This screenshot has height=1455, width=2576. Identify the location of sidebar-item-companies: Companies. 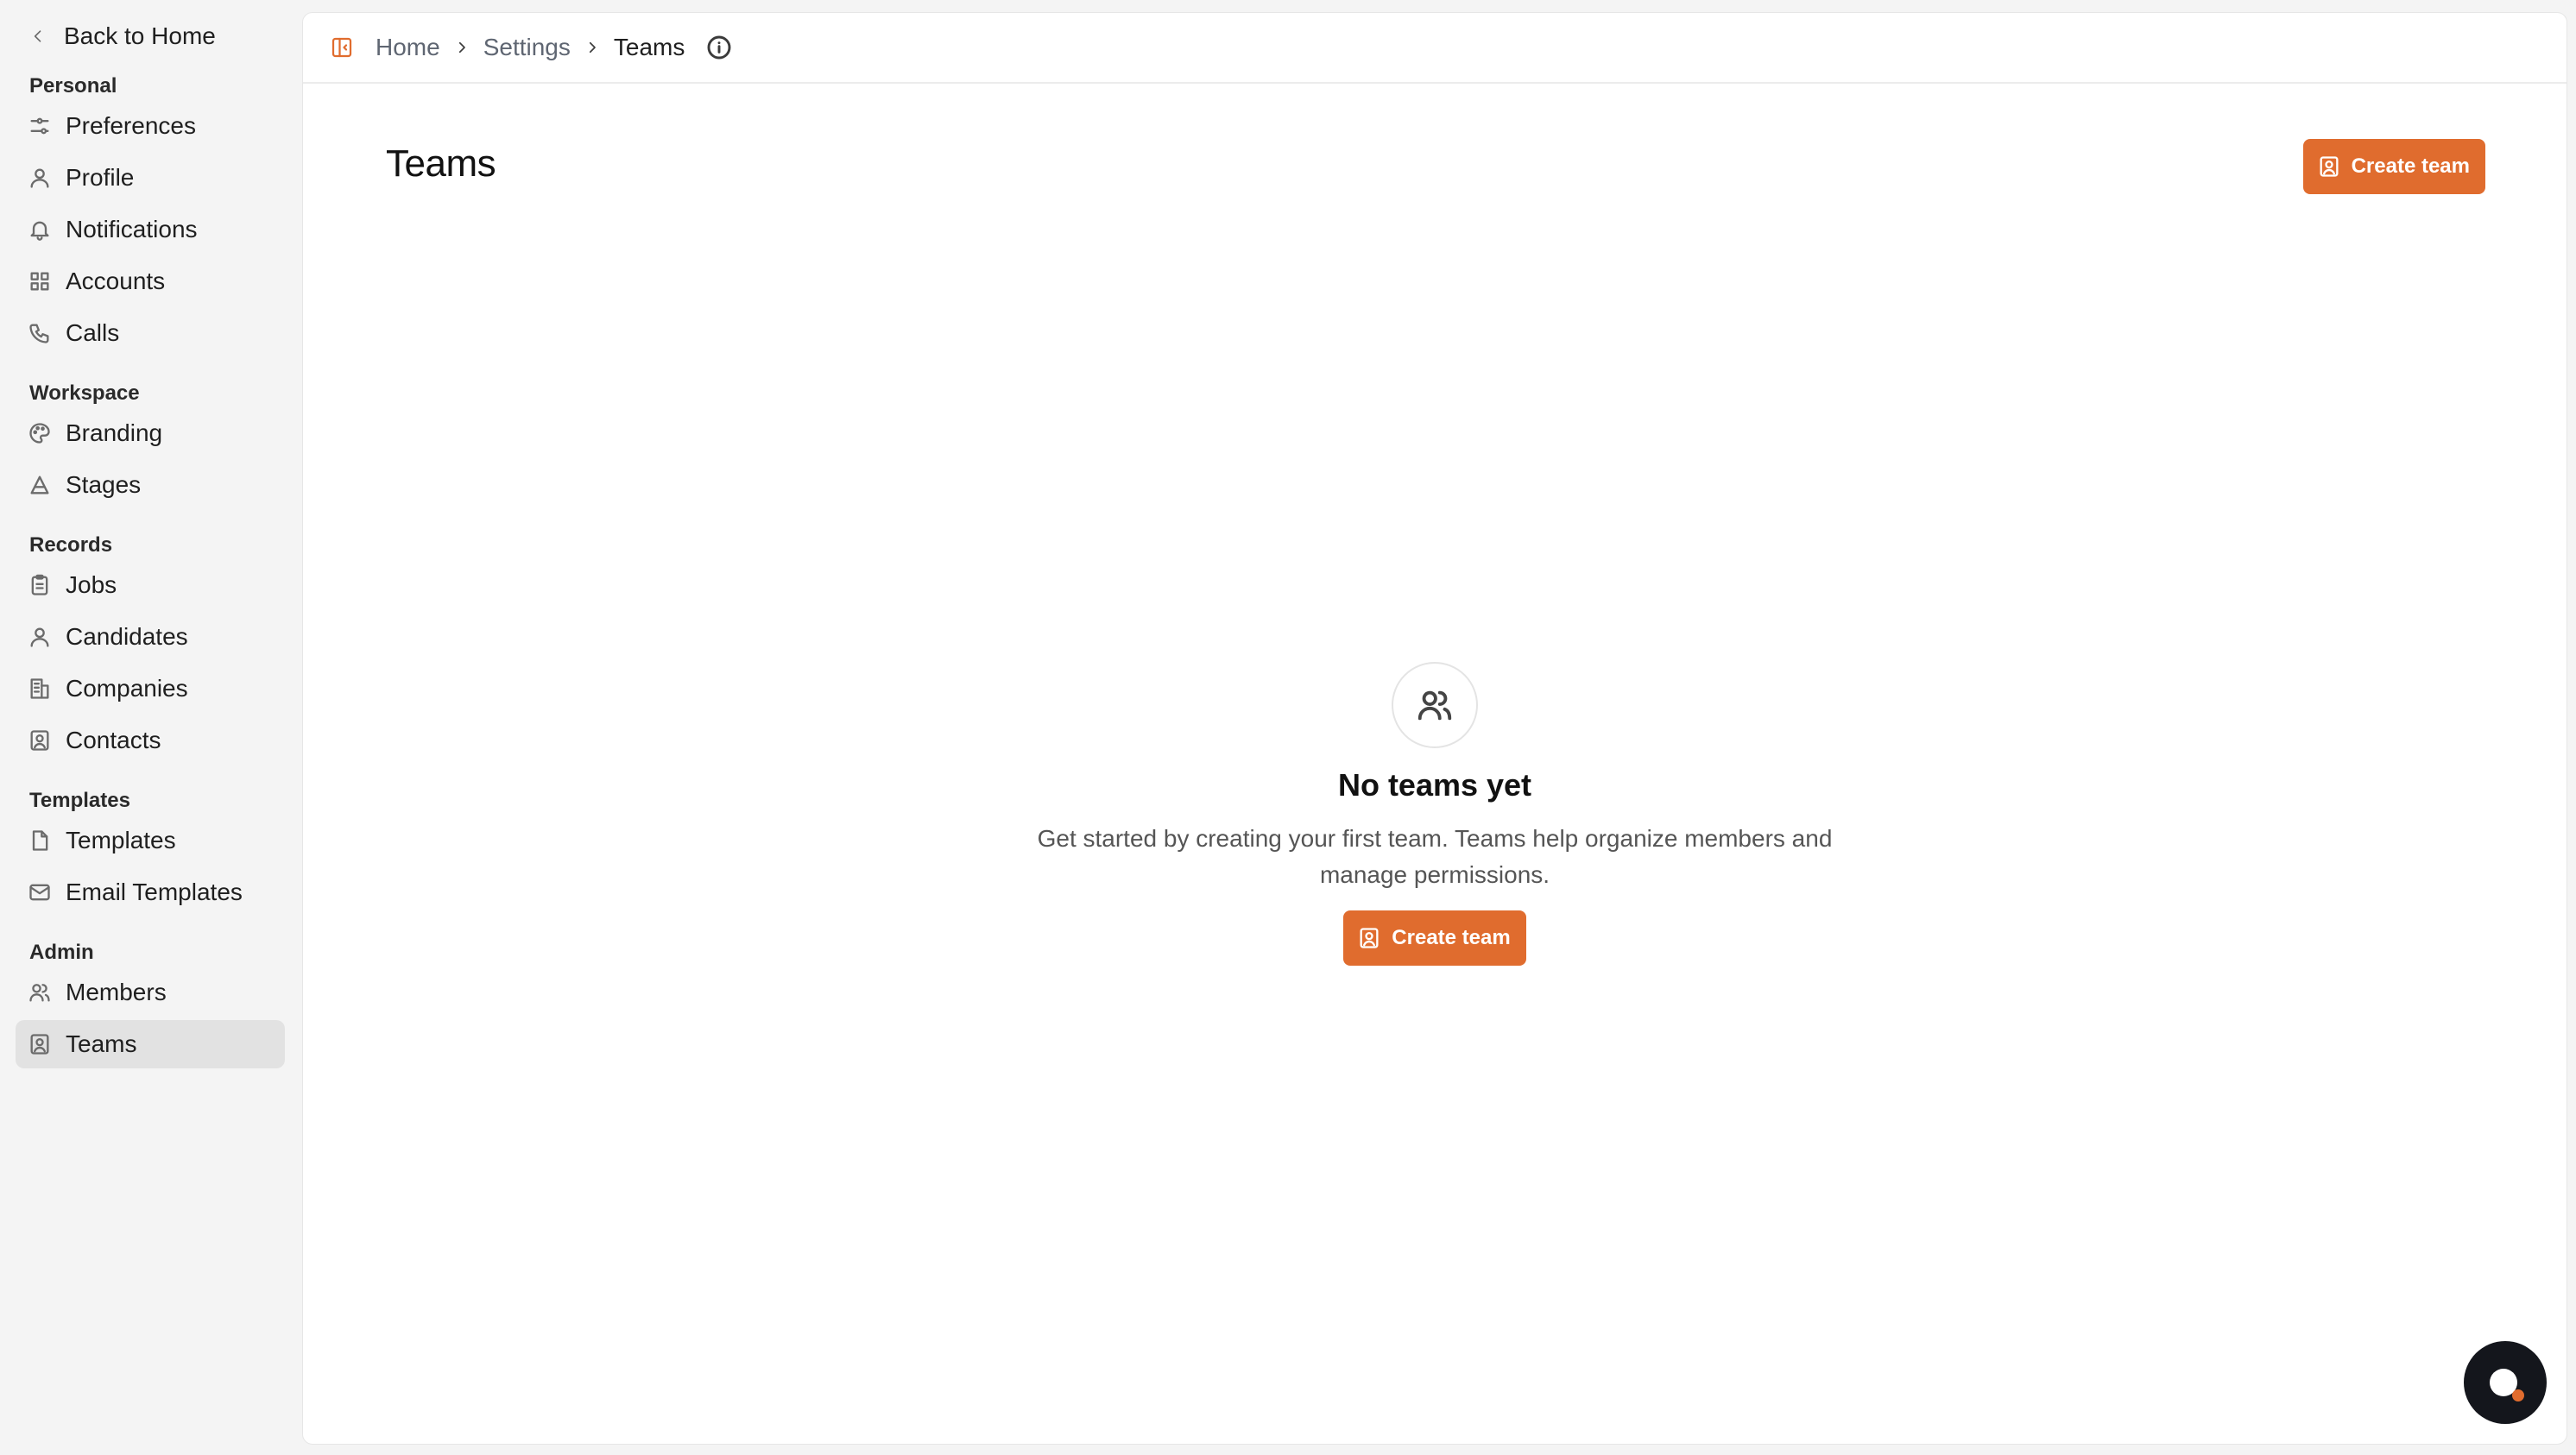
(150, 689).